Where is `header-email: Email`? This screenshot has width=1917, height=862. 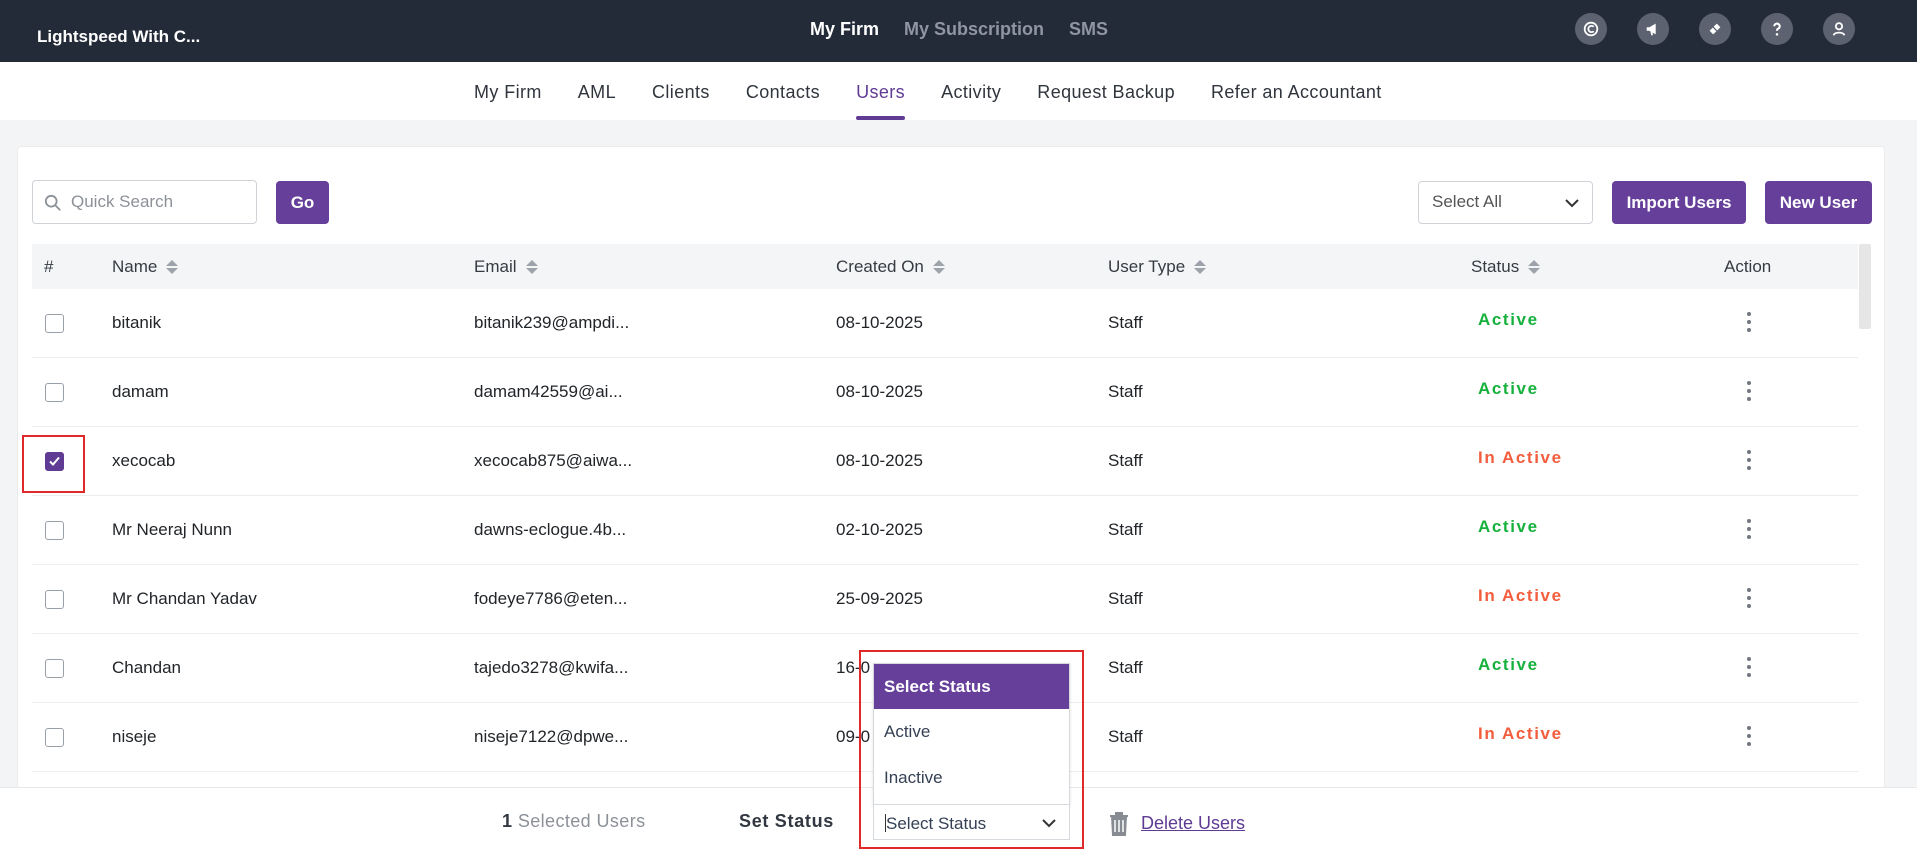
header-email: Email is located at coordinates (506, 267).